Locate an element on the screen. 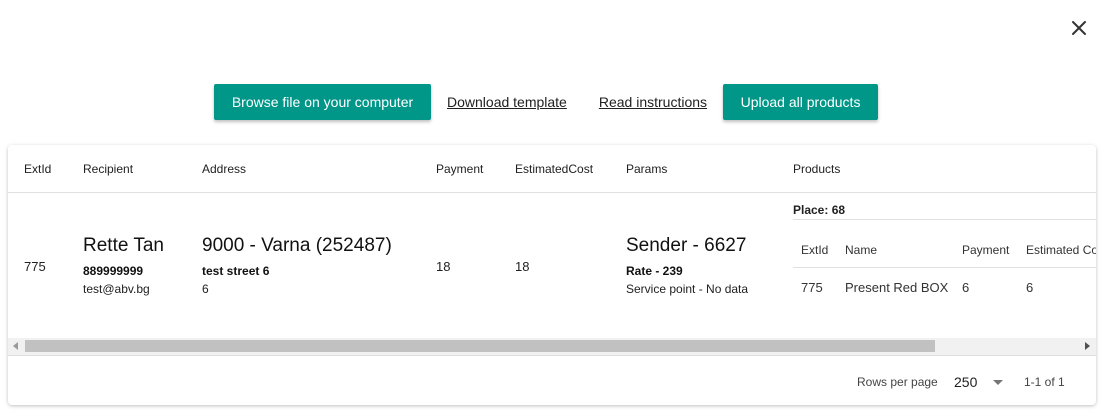 The width and height of the screenshot is (1109, 415). horizontal-scrollbar is located at coordinates (552, 346).